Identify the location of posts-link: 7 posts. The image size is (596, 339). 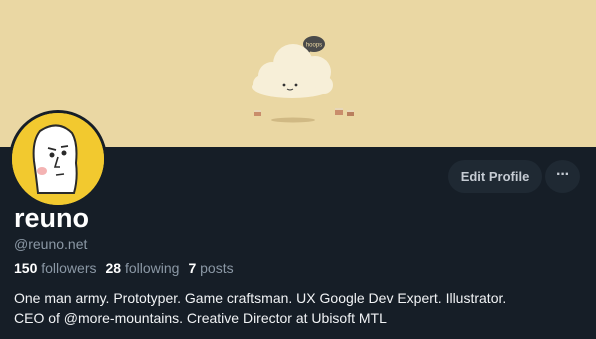
(210, 268).